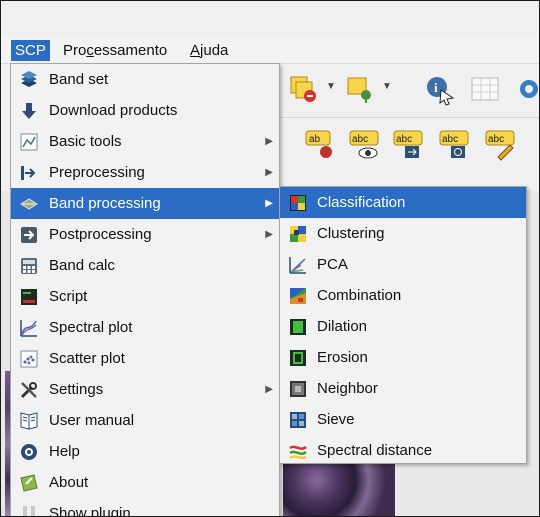 The width and height of the screenshot is (540, 517). What do you see at coordinates (29, 142) in the screenshot?
I see `basic-tools-icon` at bounding box center [29, 142].